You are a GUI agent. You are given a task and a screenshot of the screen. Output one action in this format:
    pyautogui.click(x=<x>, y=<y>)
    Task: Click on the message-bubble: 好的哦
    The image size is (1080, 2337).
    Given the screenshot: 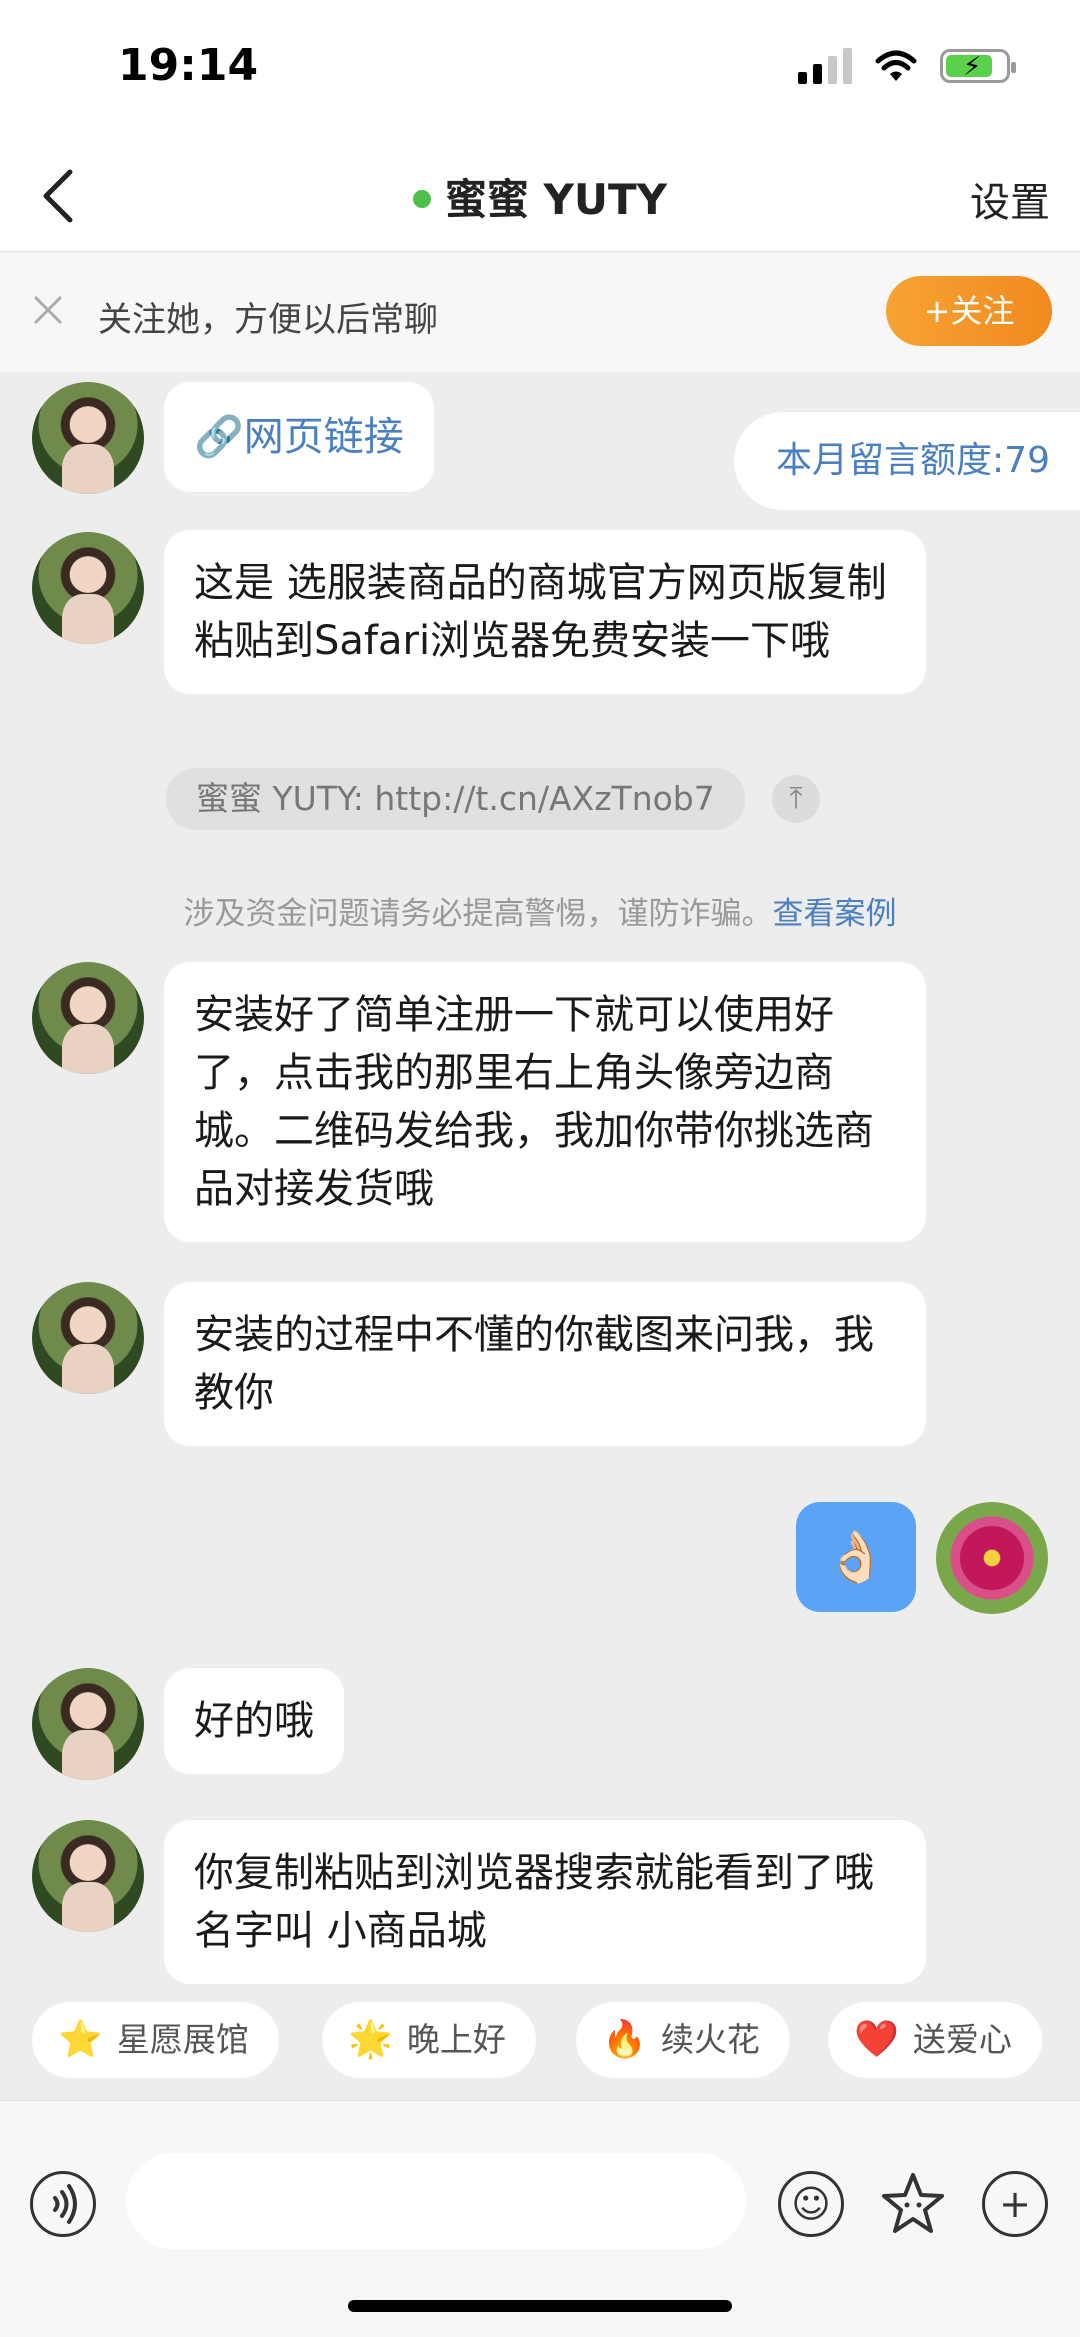 What is the action you would take?
    pyautogui.click(x=254, y=1721)
    